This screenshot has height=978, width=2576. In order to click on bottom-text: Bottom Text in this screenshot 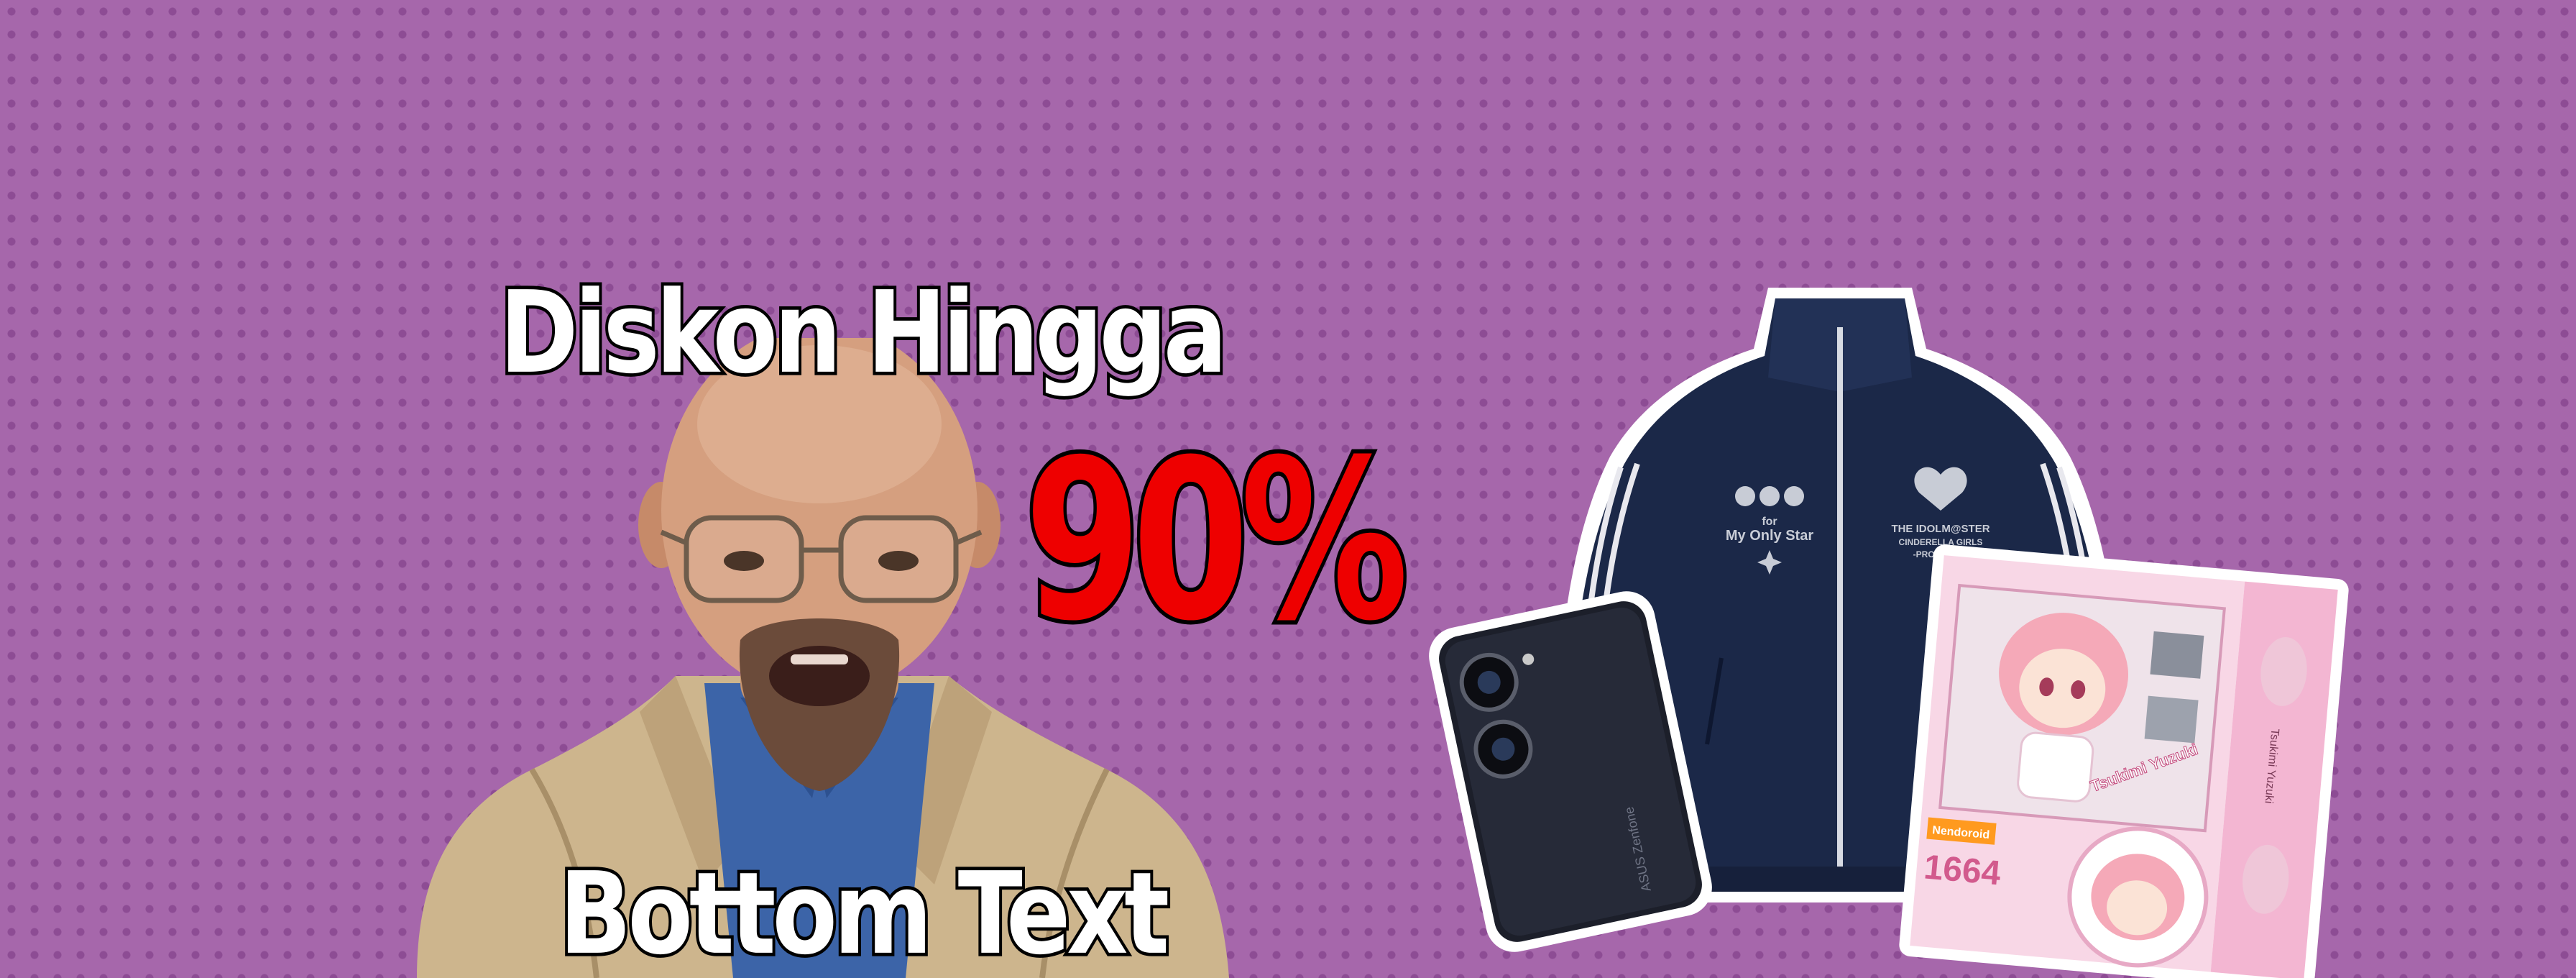, I will do `click(864, 911)`.